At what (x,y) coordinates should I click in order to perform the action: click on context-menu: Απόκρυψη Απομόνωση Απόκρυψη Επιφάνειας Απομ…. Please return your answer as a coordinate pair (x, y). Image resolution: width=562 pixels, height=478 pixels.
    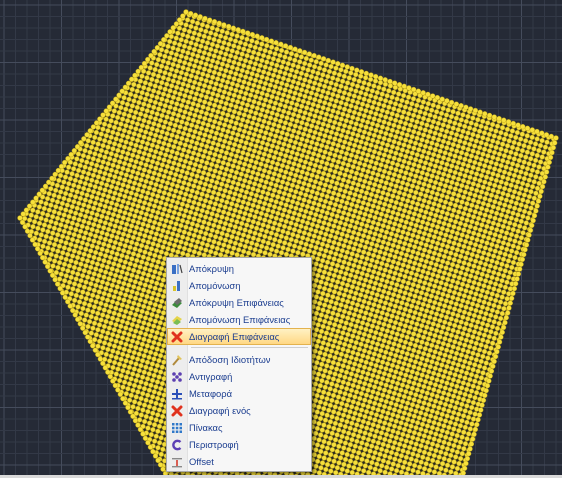
    Looking at the image, I should click on (239, 364).